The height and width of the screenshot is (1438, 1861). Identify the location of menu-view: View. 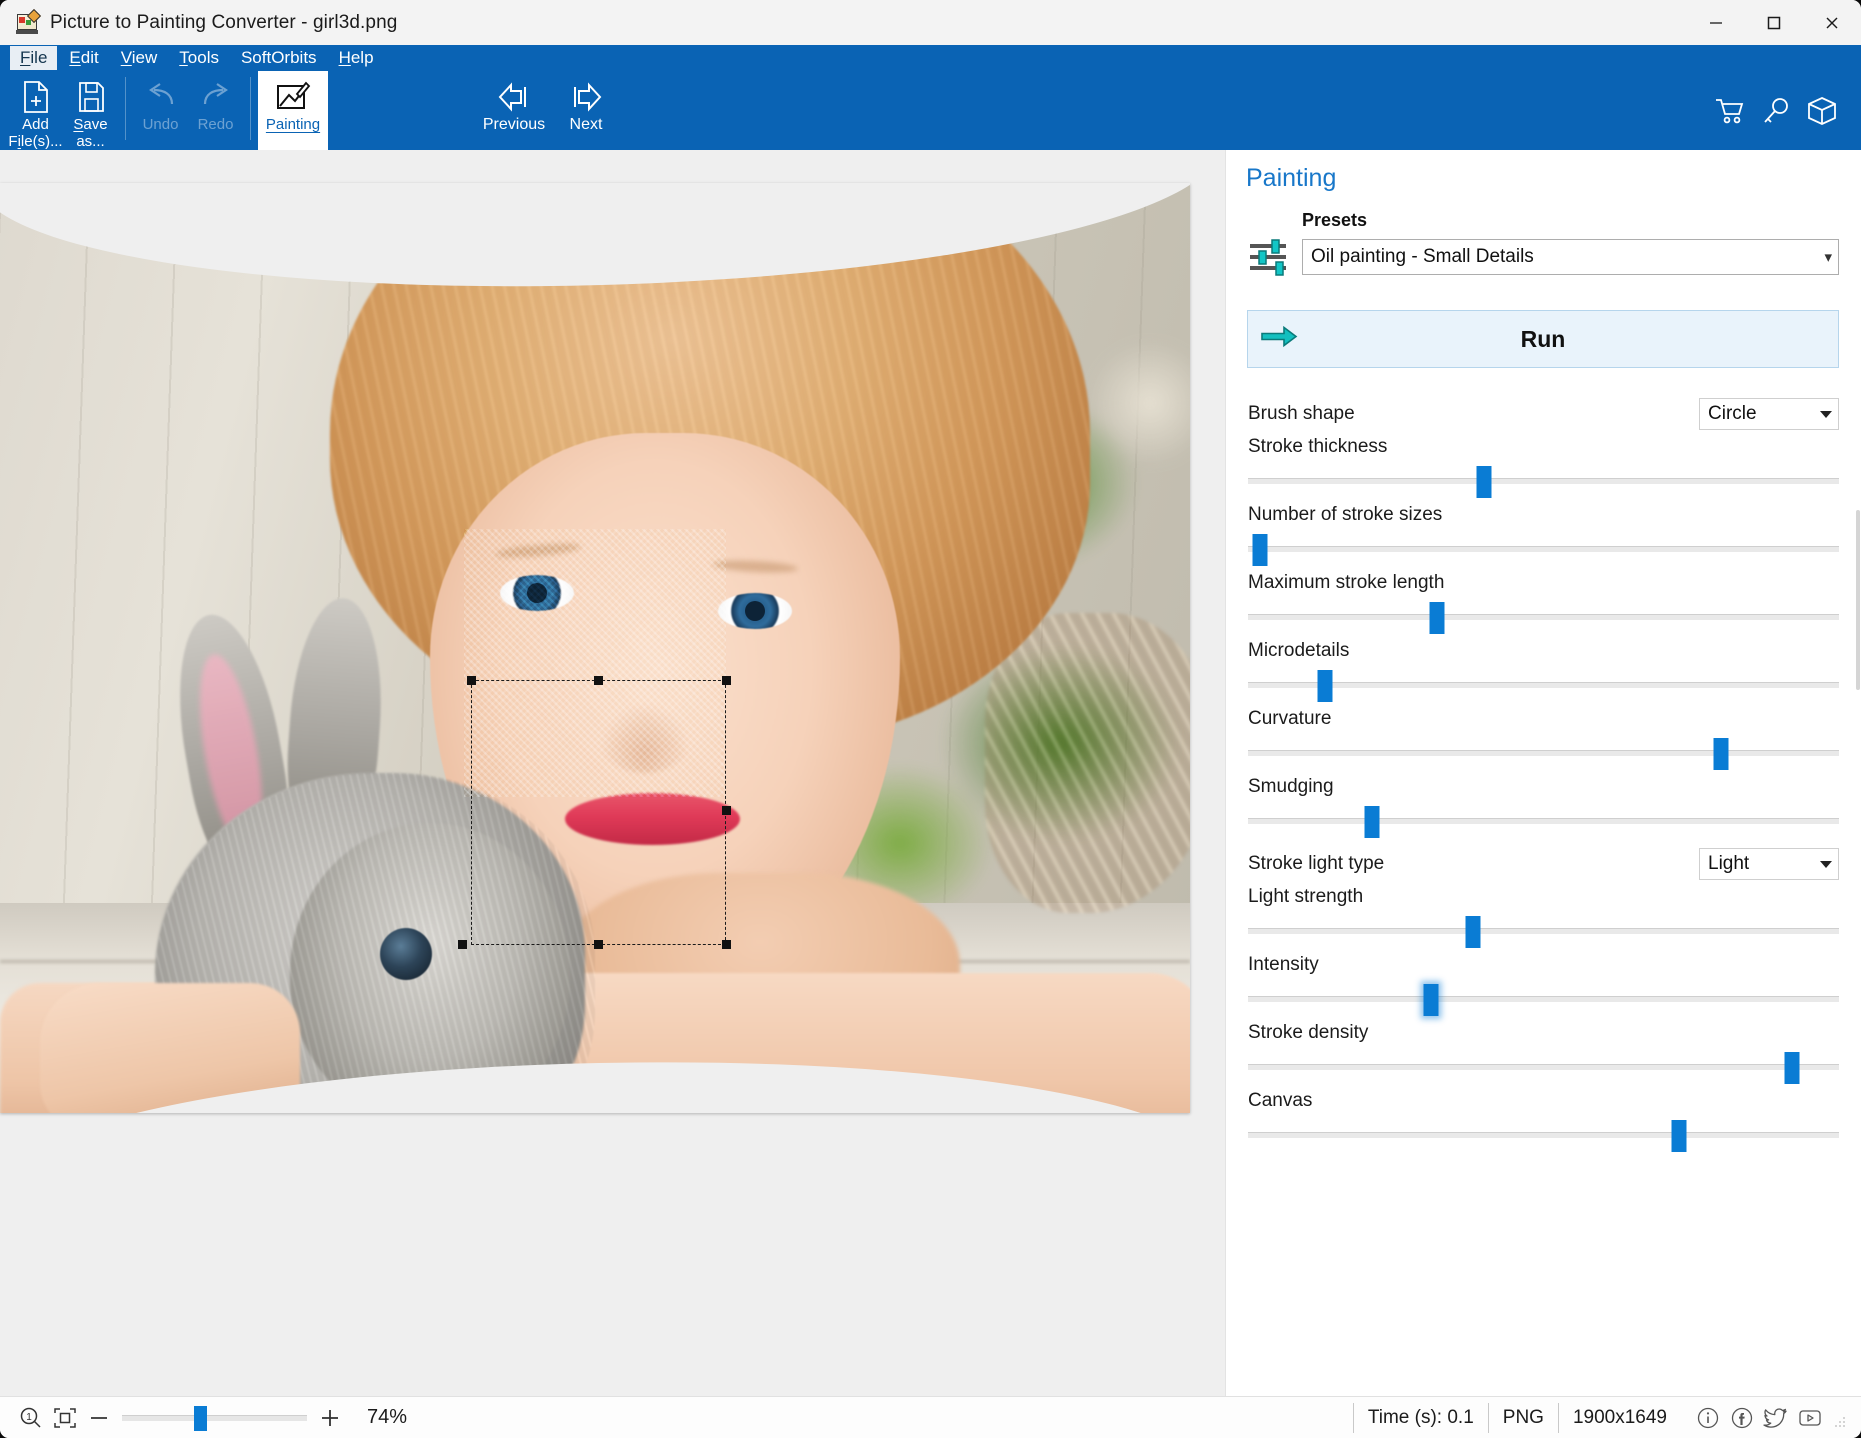
(139, 58).